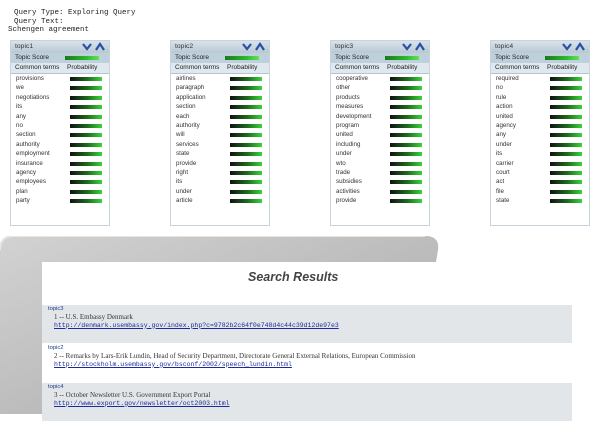 This screenshot has height=422, width=592. What do you see at coordinates (540, 181) in the screenshot?
I see `term-row: act` at bounding box center [540, 181].